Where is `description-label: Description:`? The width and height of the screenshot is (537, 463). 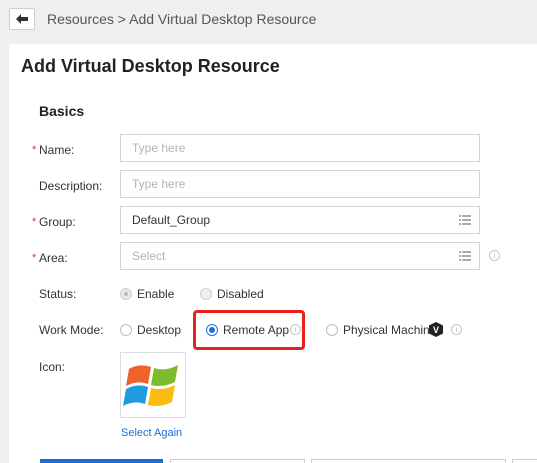
description-label: Description: is located at coordinates (71, 186).